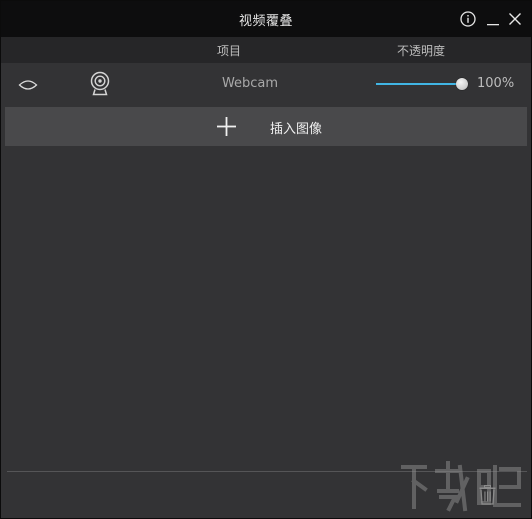 This screenshot has width=532, height=519. Describe the element at coordinates (226, 126) in the screenshot. I see `plus-icon` at that location.